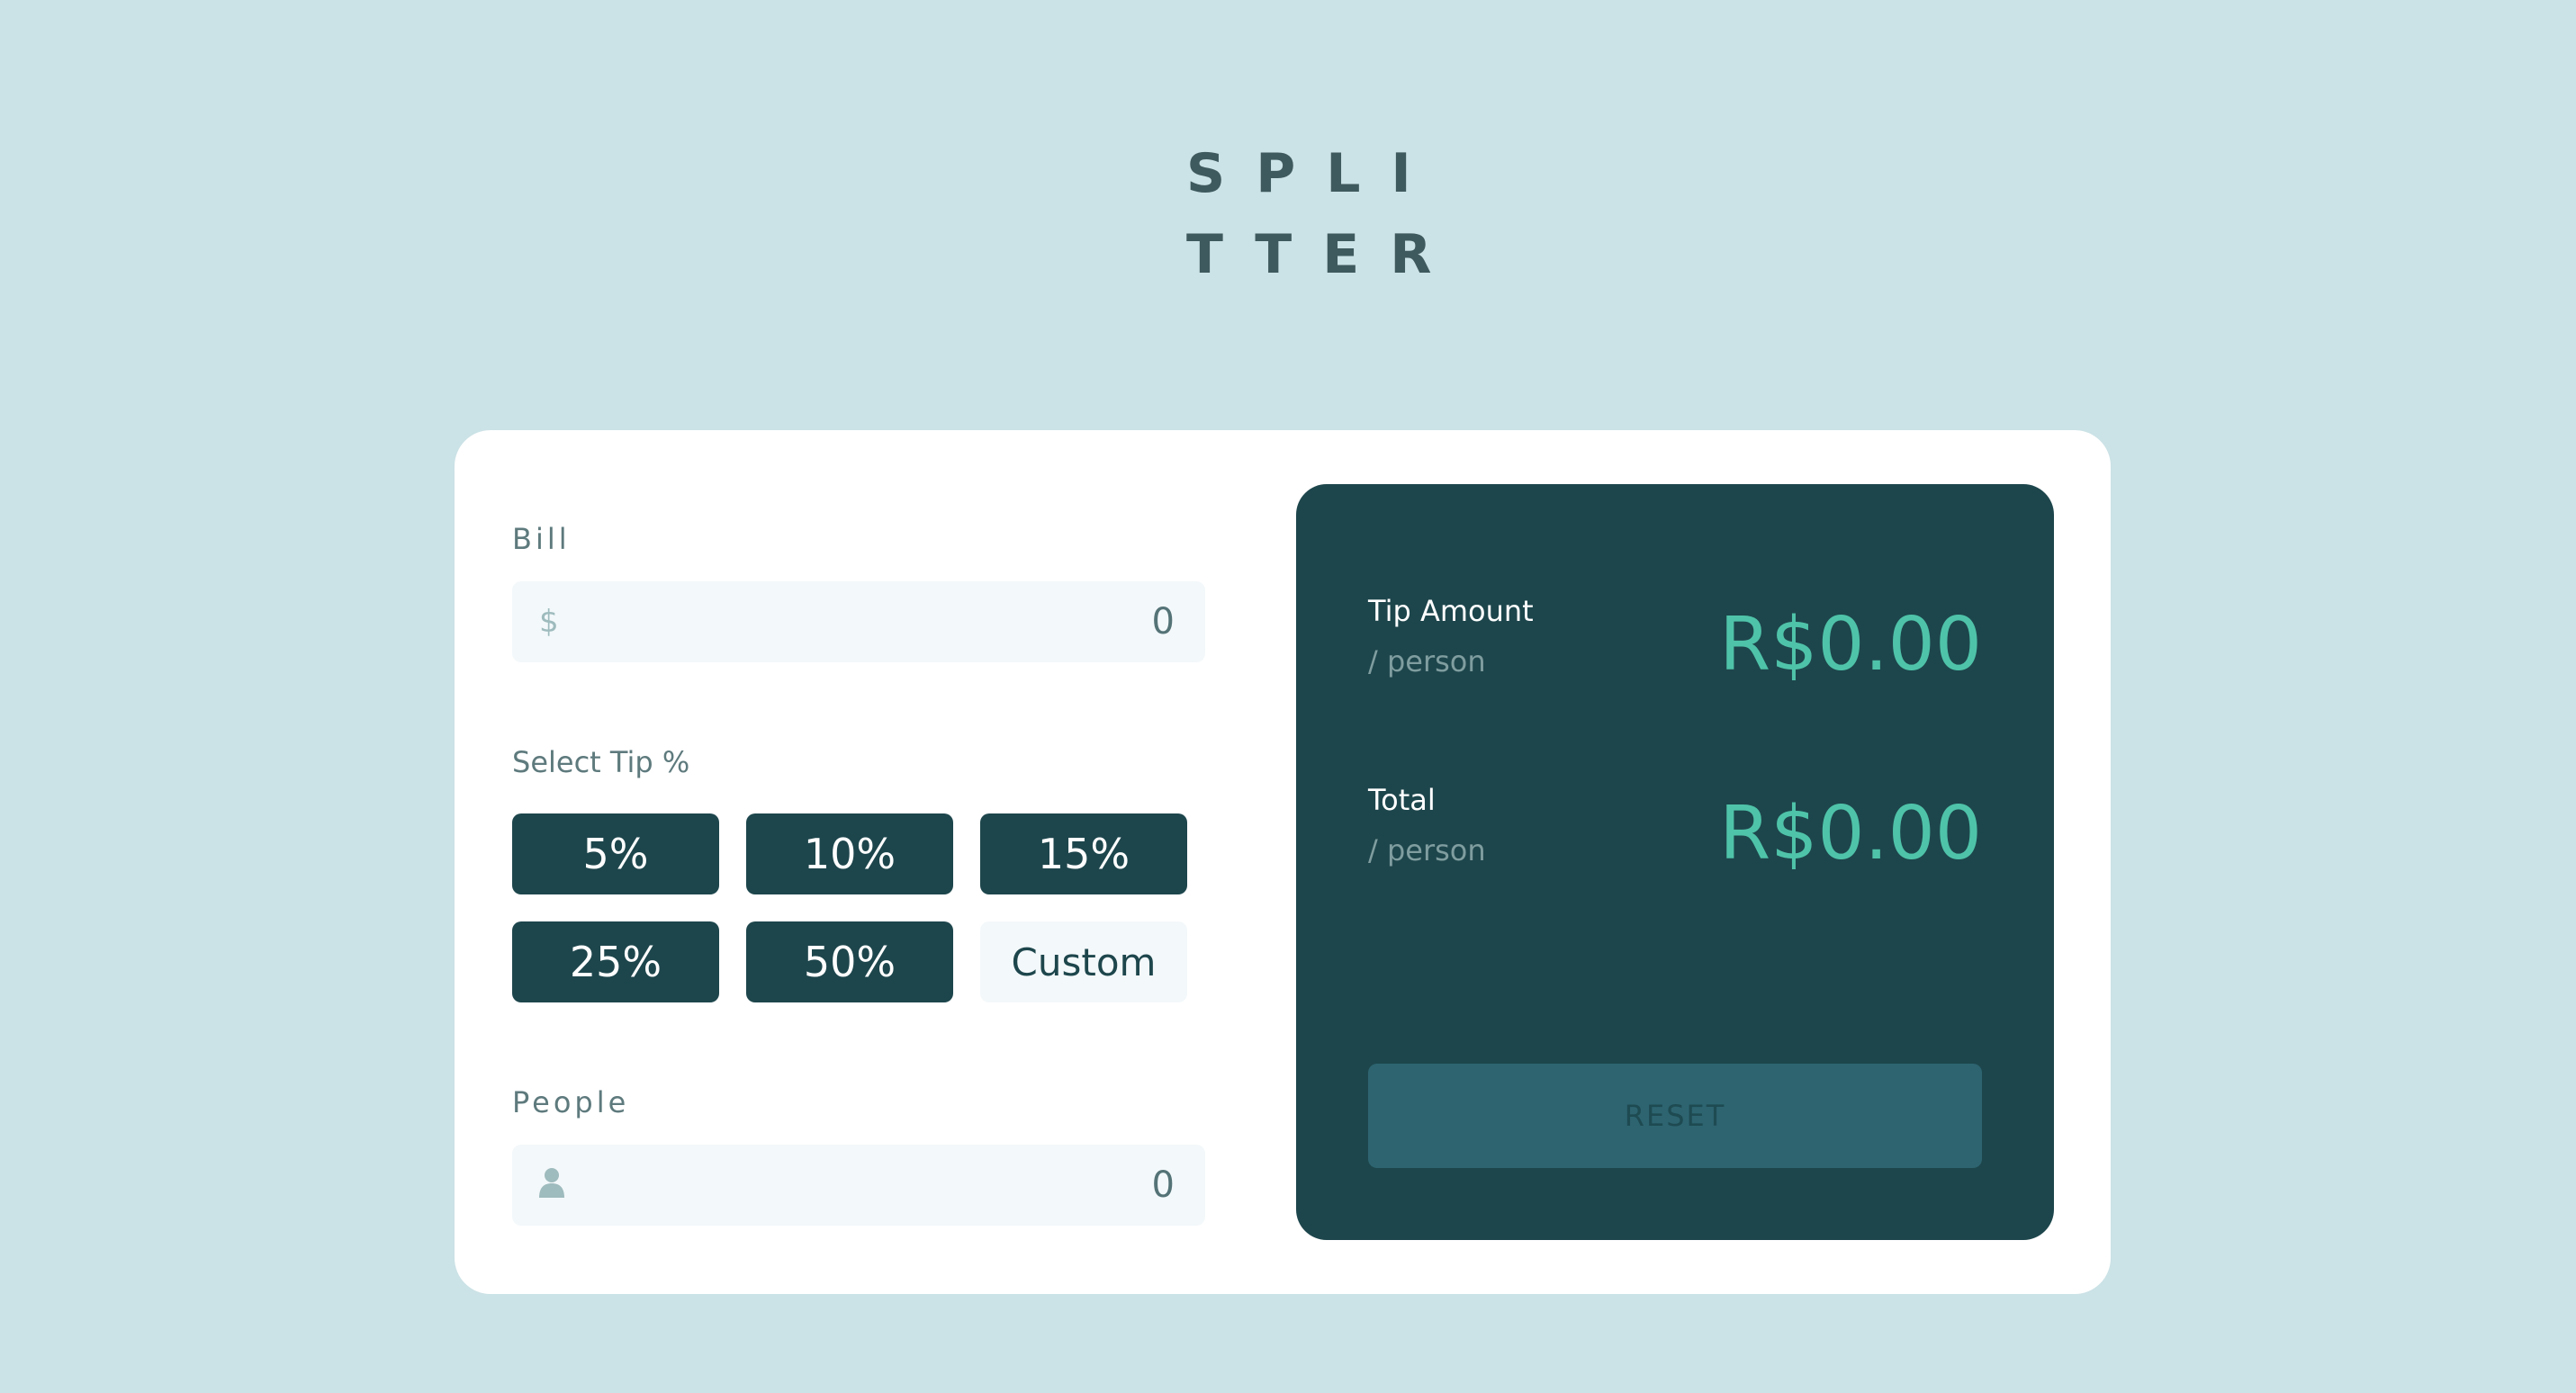 Image resolution: width=2576 pixels, height=1393 pixels. What do you see at coordinates (1321, 214) in the screenshot?
I see `app-logo: SPLI TTER` at bounding box center [1321, 214].